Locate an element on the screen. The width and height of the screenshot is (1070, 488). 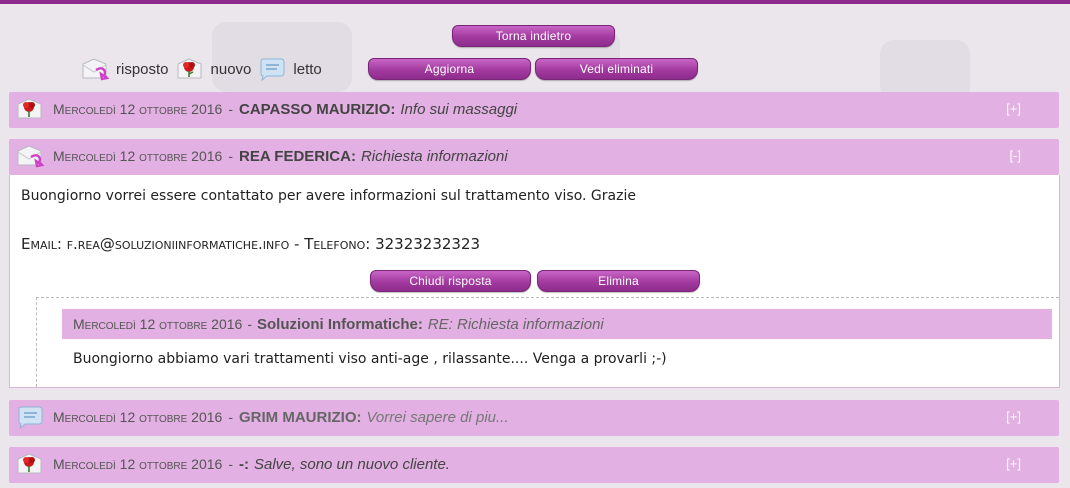
back-button: Torna indietro is located at coordinates (533, 36).